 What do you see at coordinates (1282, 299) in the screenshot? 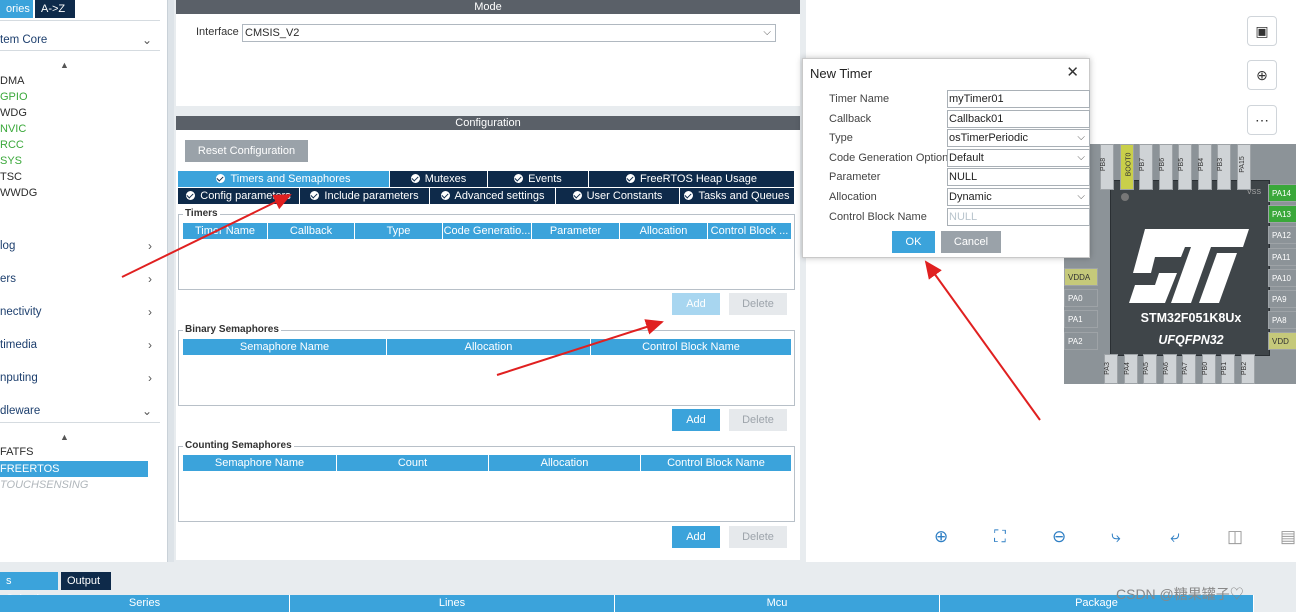
I see `pin: PA9` at bounding box center [1282, 299].